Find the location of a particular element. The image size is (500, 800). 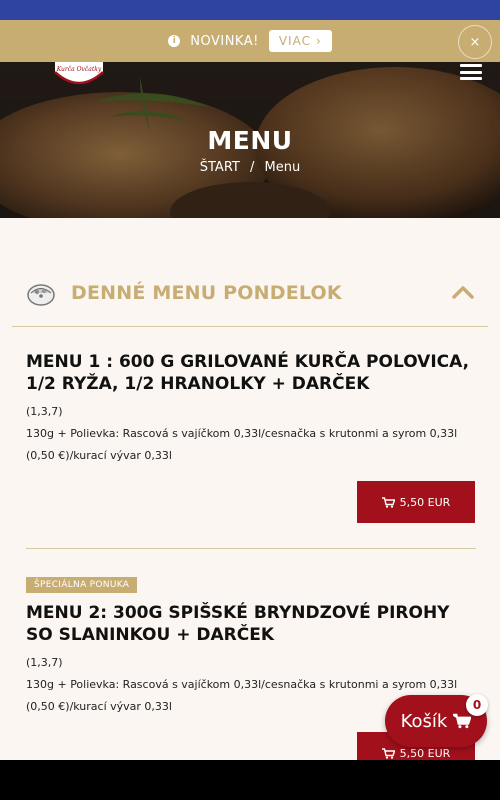

cart-label: Košík is located at coordinates (424, 721).